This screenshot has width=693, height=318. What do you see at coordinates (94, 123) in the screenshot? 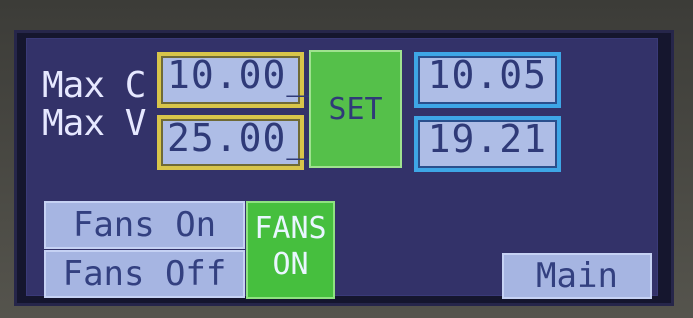
I see `max-v-label: Max V` at bounding box center [94, 123].